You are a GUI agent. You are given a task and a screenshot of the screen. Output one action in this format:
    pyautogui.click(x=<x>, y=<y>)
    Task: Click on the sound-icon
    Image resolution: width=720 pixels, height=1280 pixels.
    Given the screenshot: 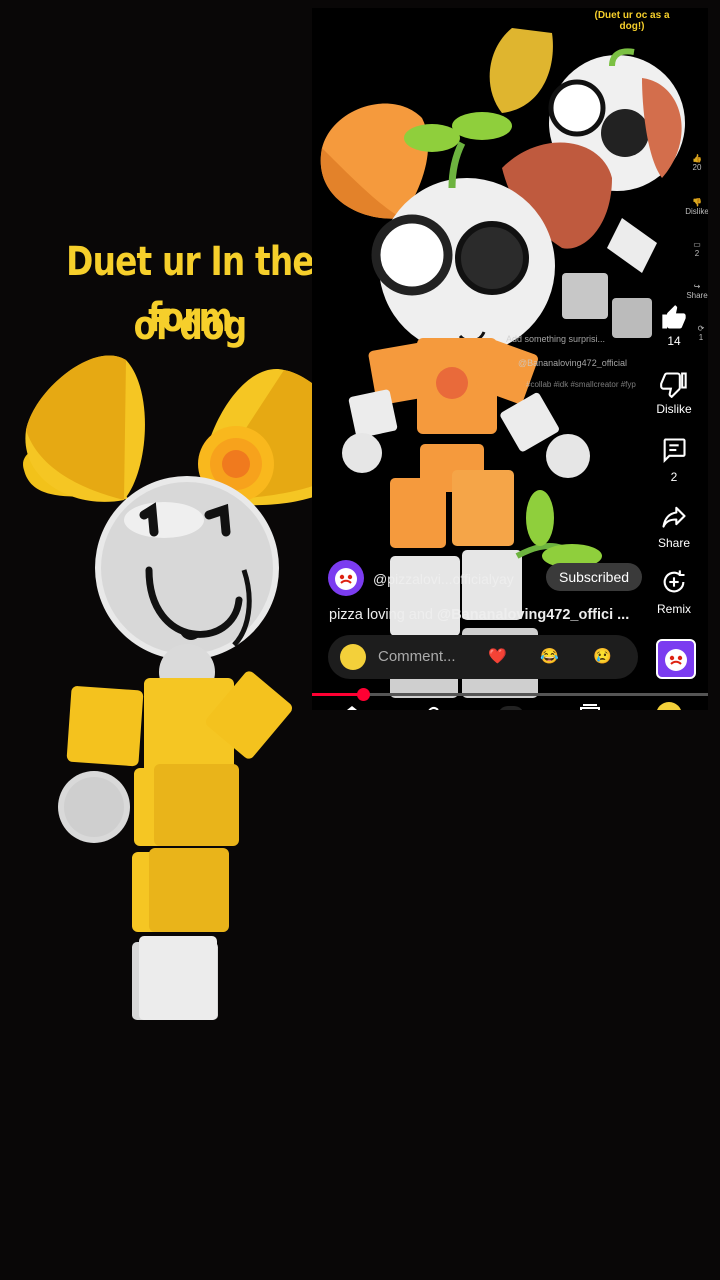 What is the action you would take?
    pyautogui.click(x=676, y=660)
    